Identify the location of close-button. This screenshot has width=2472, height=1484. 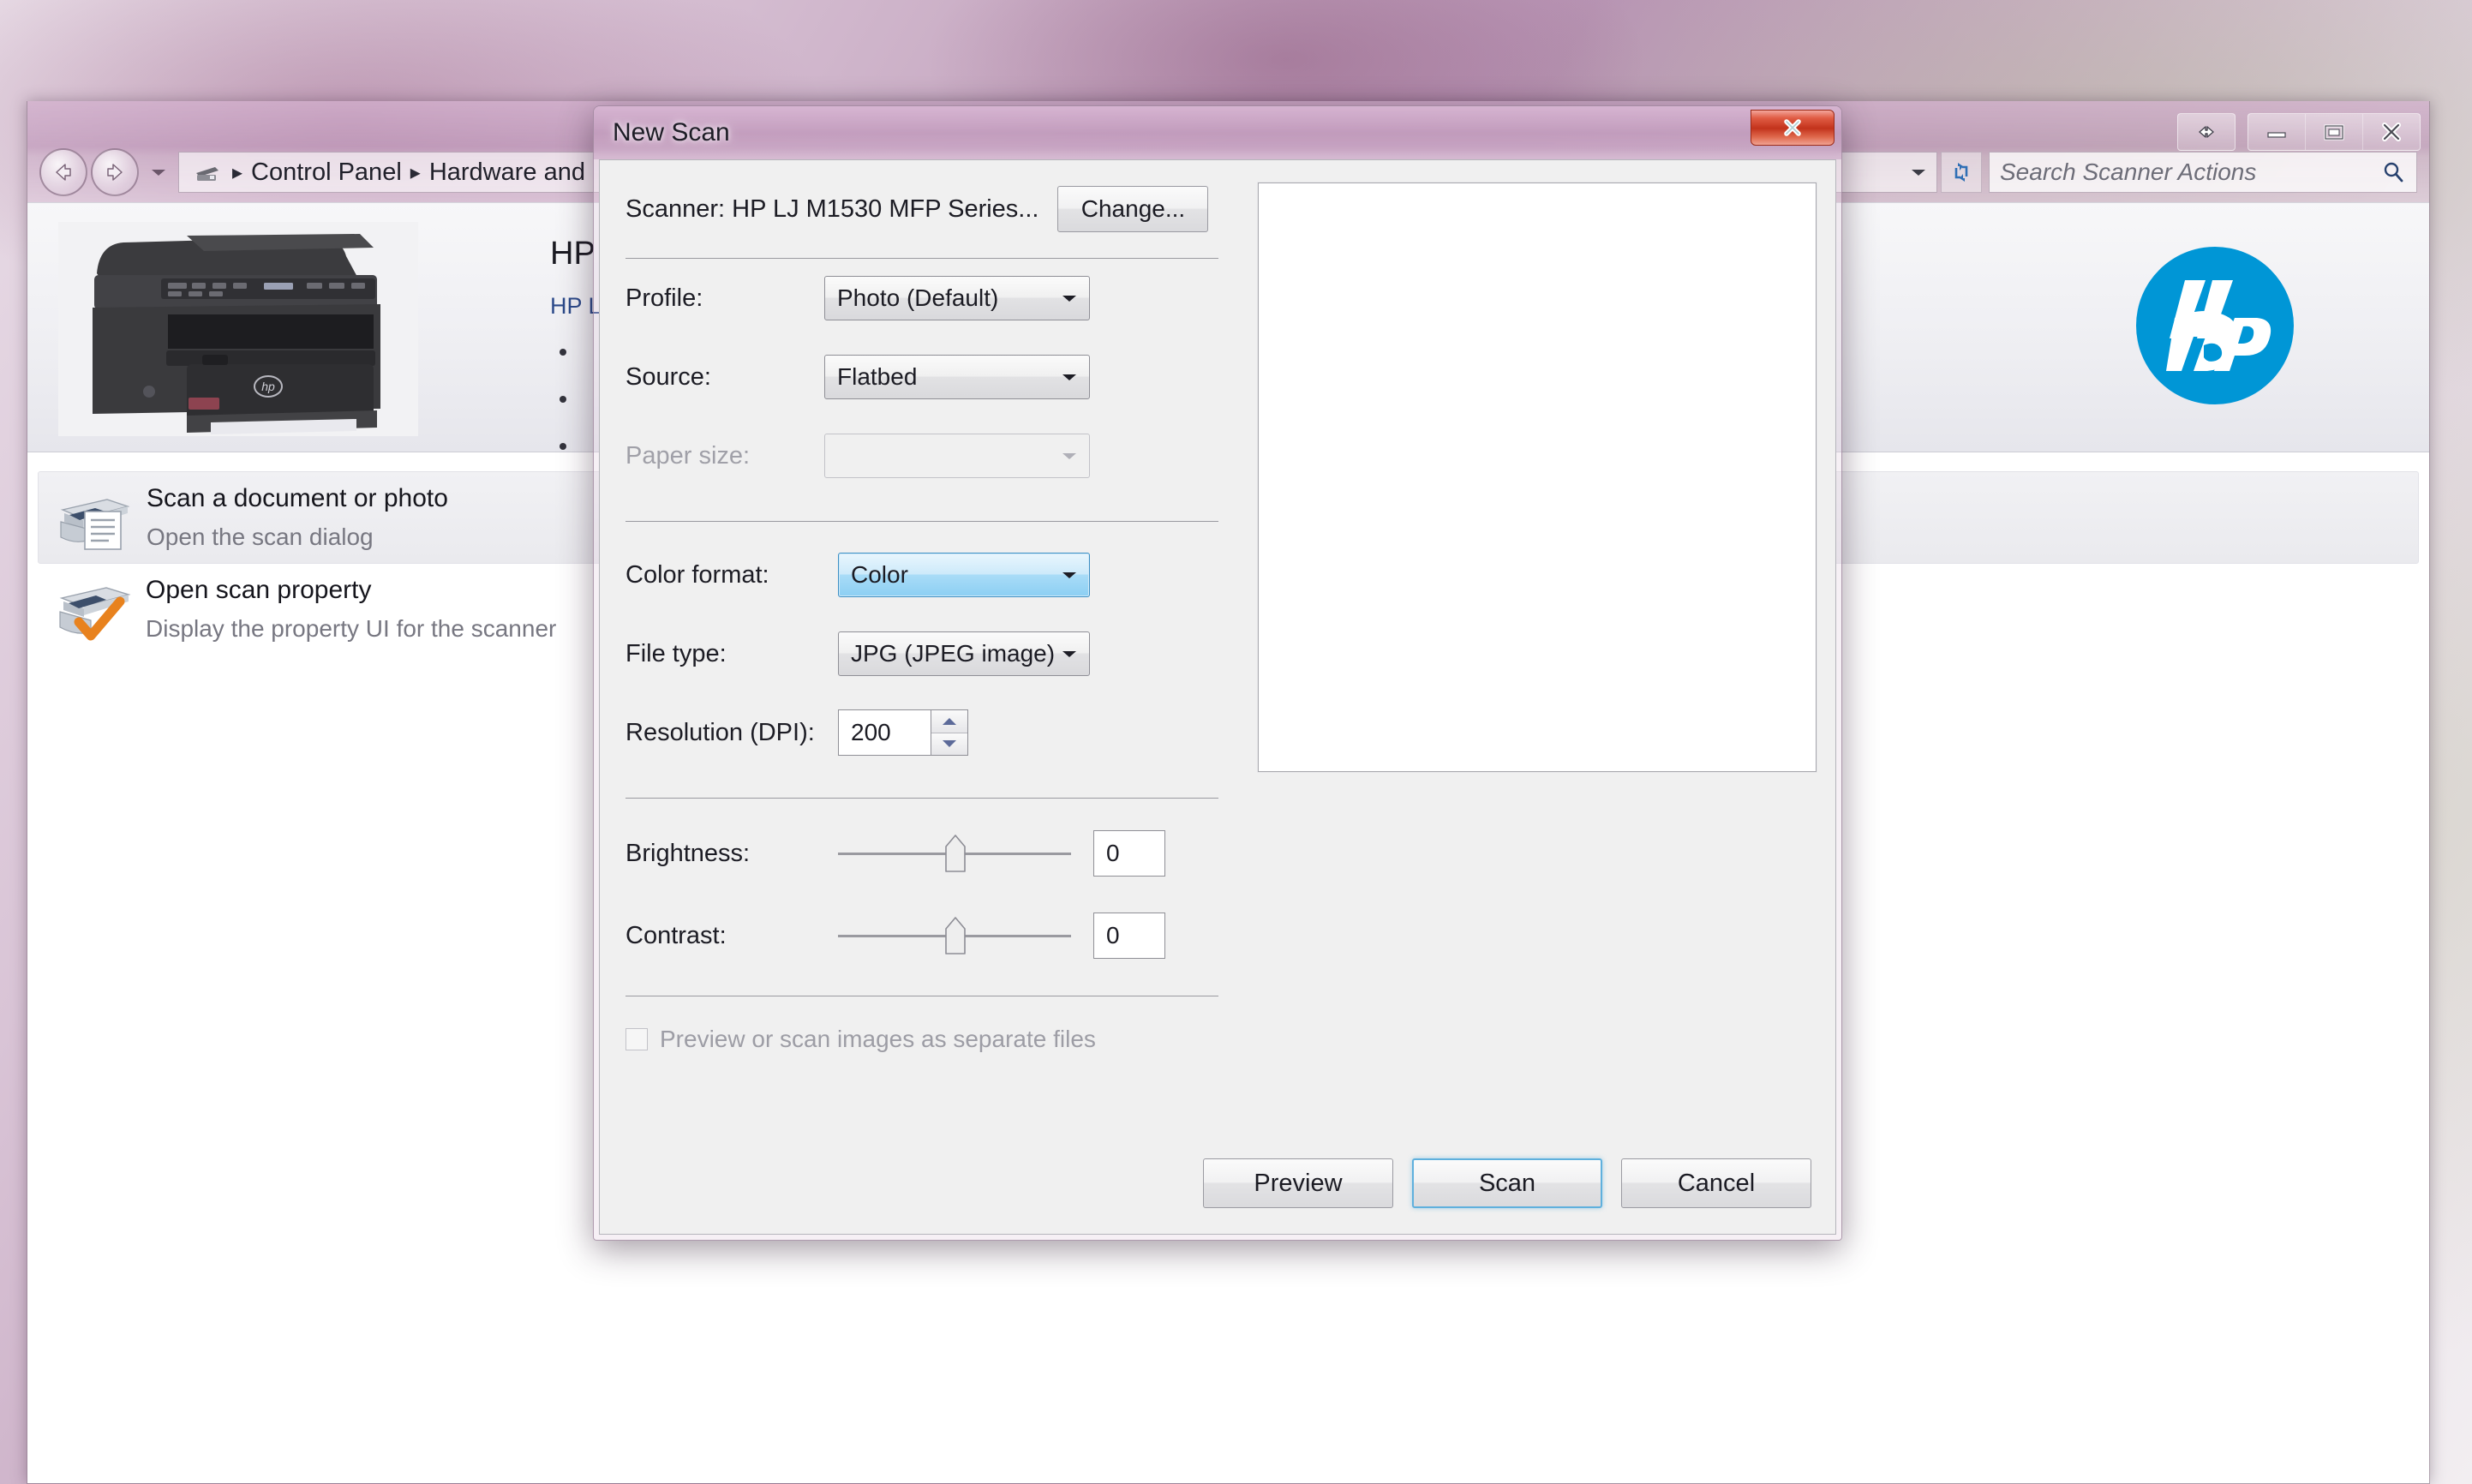
(2391, 132).